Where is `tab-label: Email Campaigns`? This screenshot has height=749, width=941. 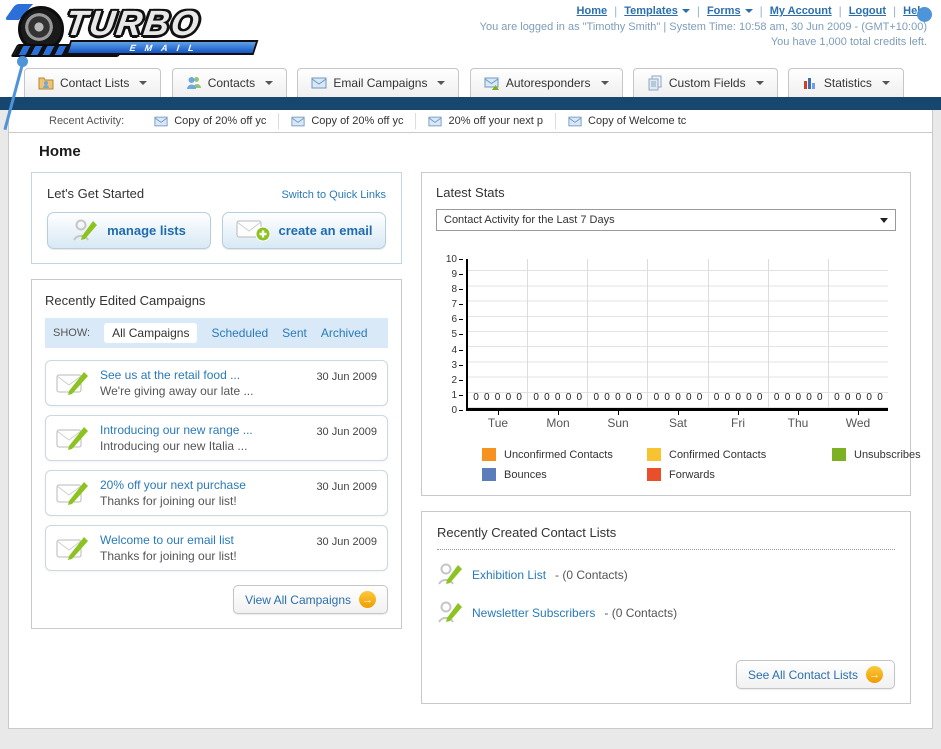
tab-label: Email Campaigns is located at coordinates (380, 83).